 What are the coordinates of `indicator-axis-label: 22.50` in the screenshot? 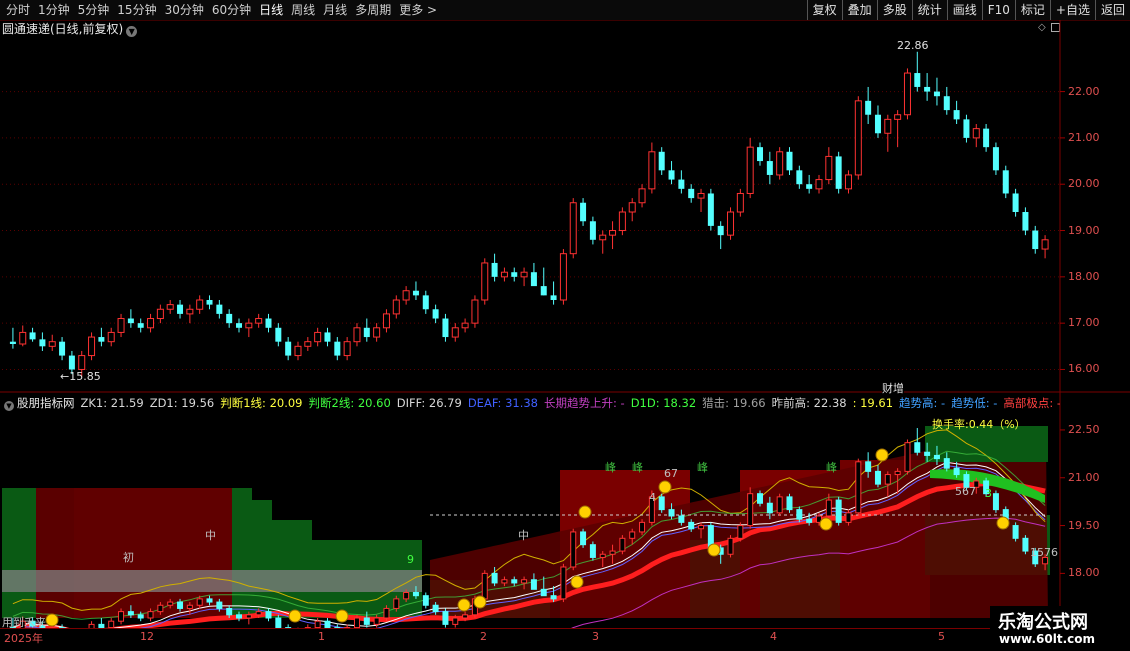 It's located at (1084, 429).